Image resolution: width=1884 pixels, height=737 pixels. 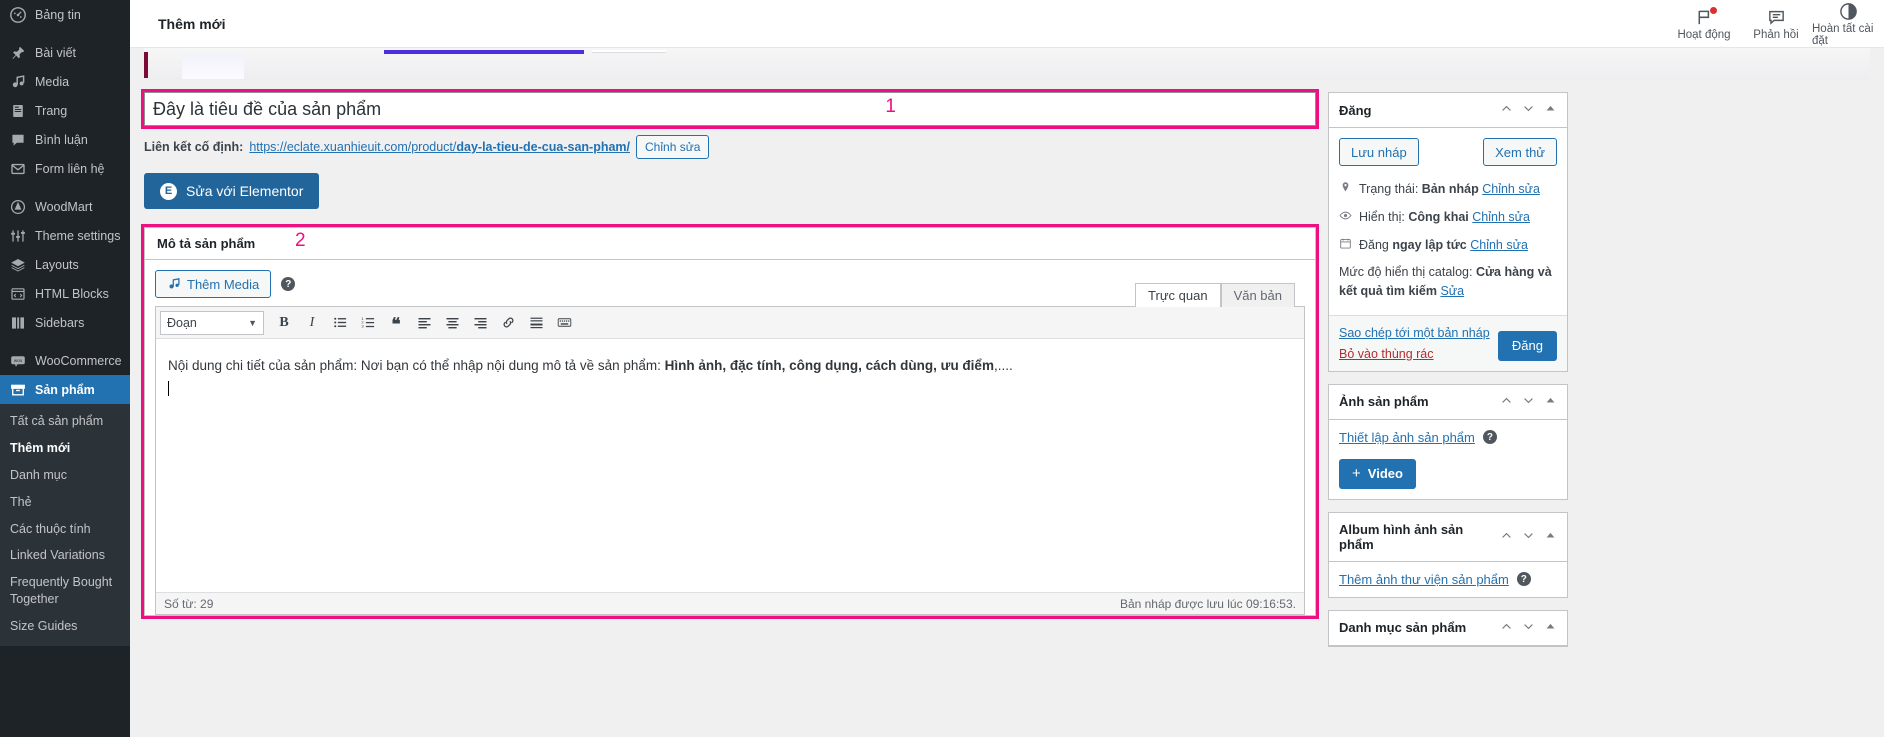 What do you see at coordinates (1257, 295) in the screenshot?
I see `tab-text: Văn bản` at bounding box center [1257, 295].